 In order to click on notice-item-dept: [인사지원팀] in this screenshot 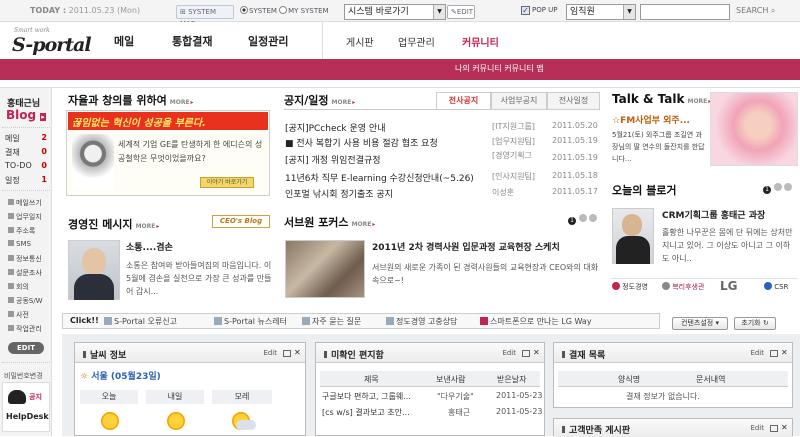, I will do `click(514, 176)`.